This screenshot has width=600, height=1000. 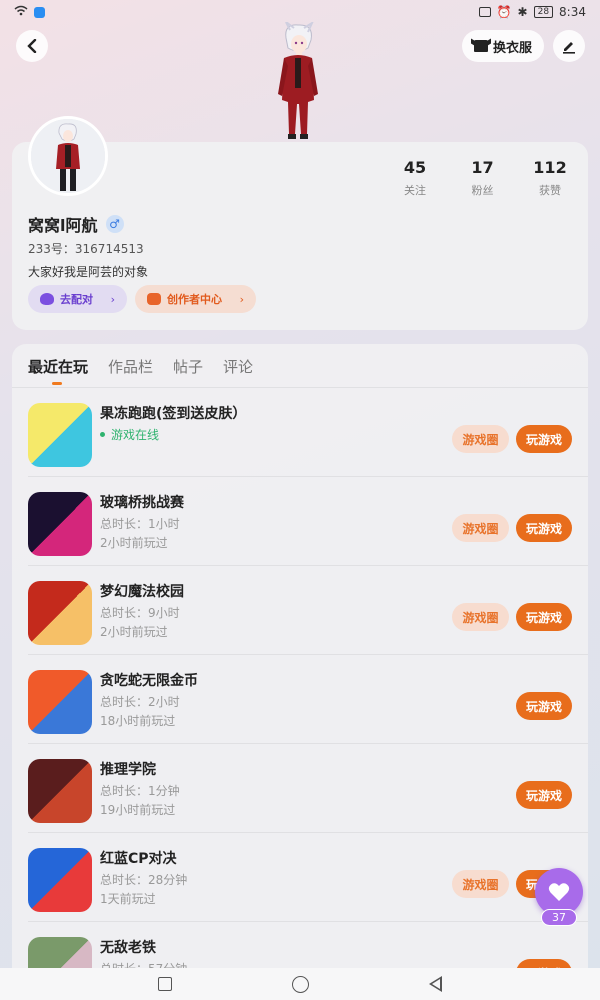 I want to click on game-playtime: 总时长：1小时, so click(x=140, y=524).